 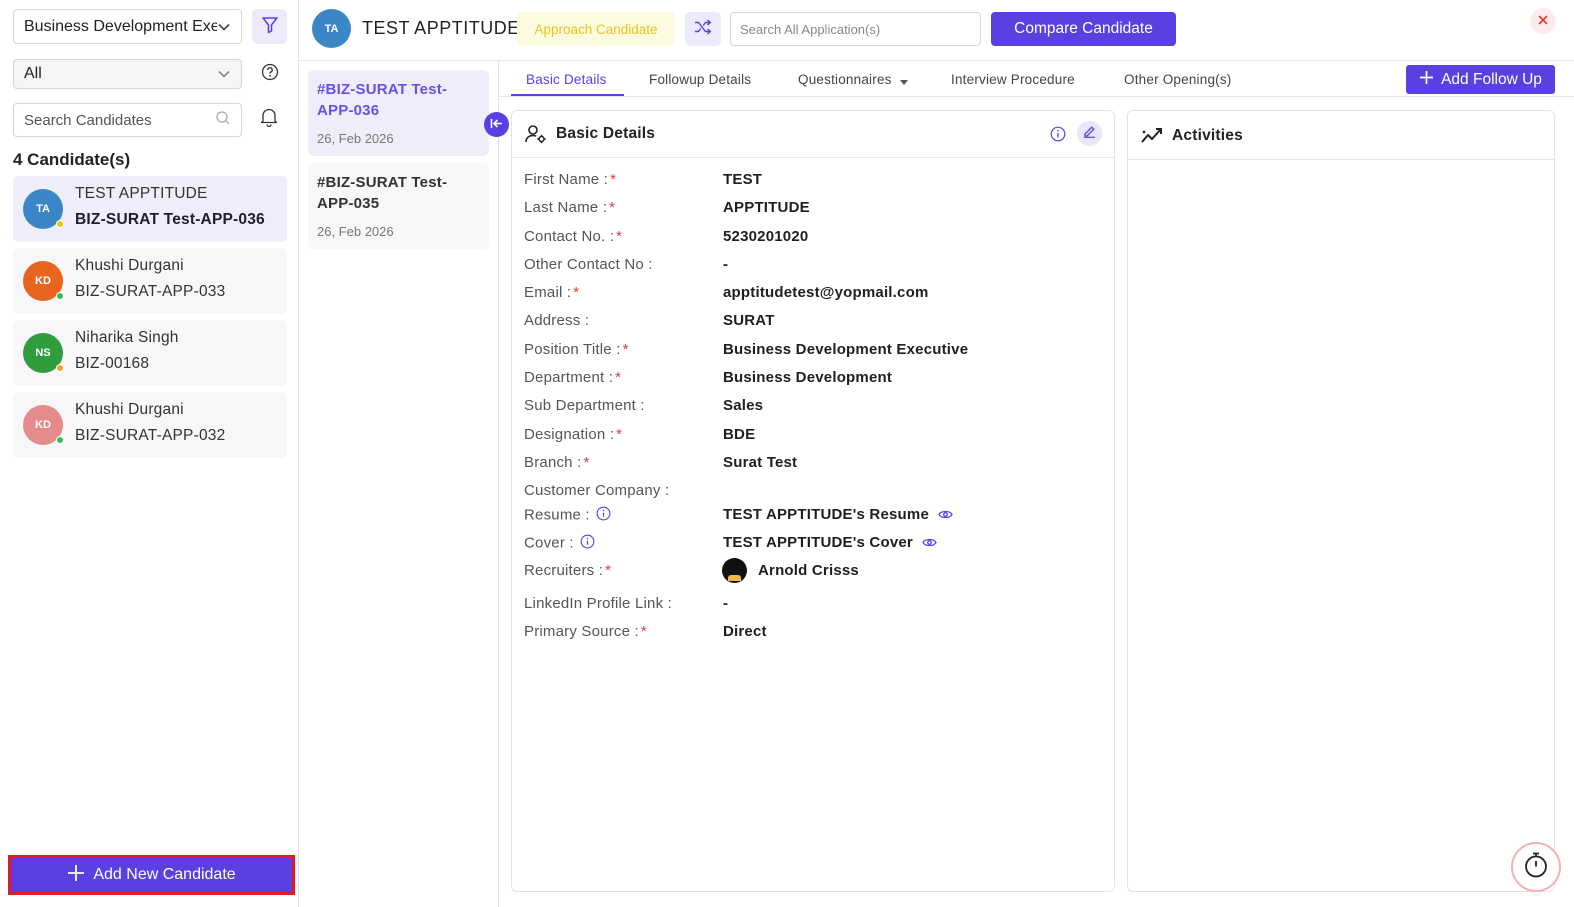 What do you see at coordinates (1152, 137) in the screenshot?
I see `activity-trend-icon` at bounding box center [1152, 137].